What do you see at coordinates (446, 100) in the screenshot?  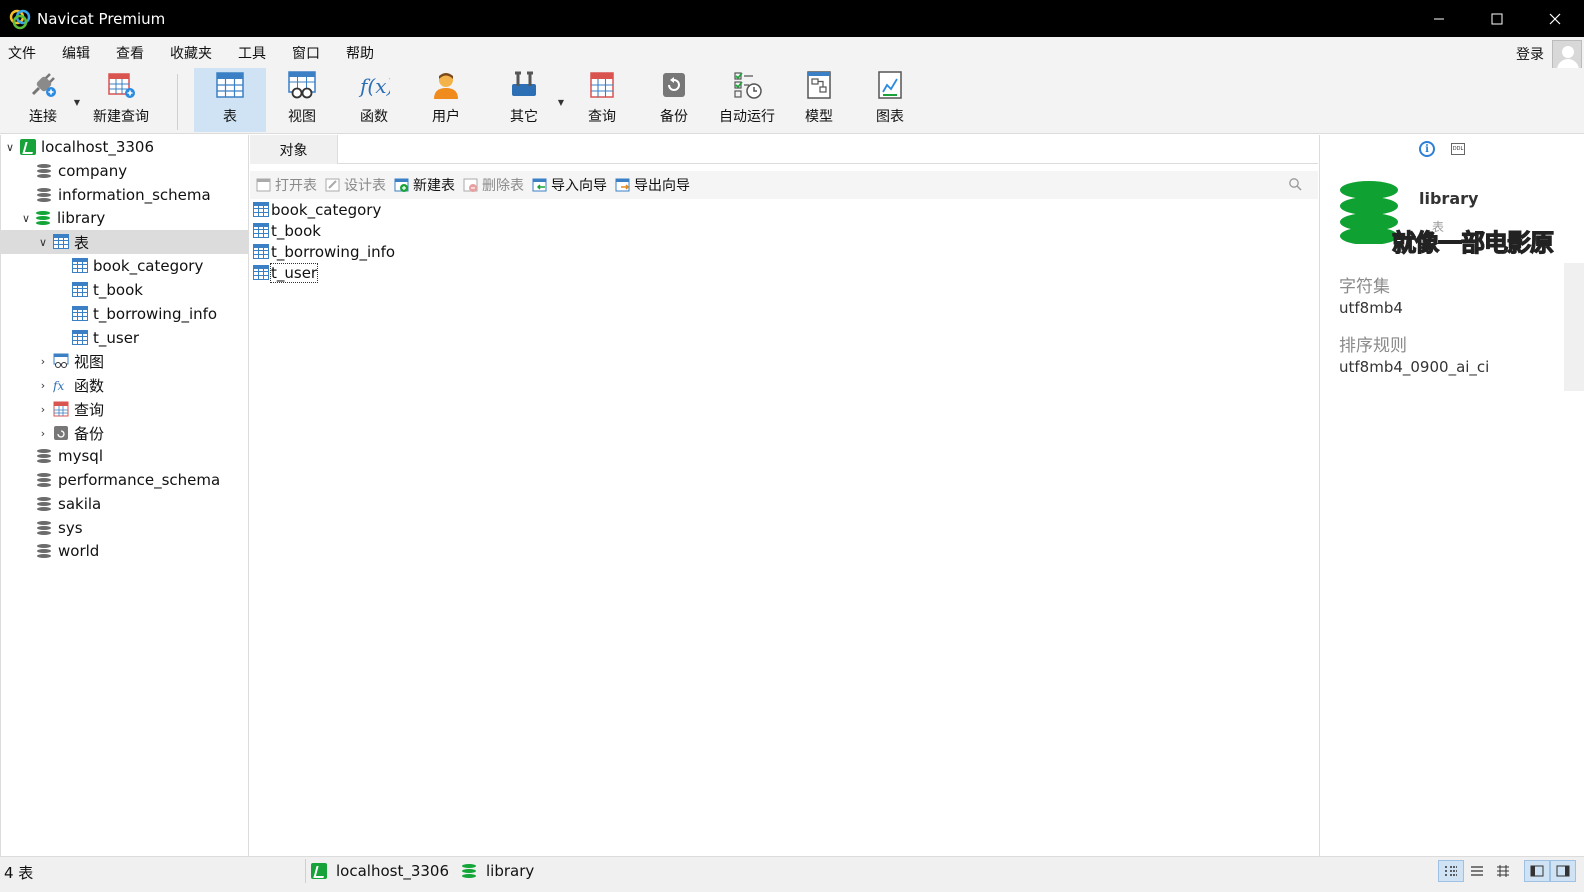 I see `user-button: 用户` at bounding box center [446, 100].